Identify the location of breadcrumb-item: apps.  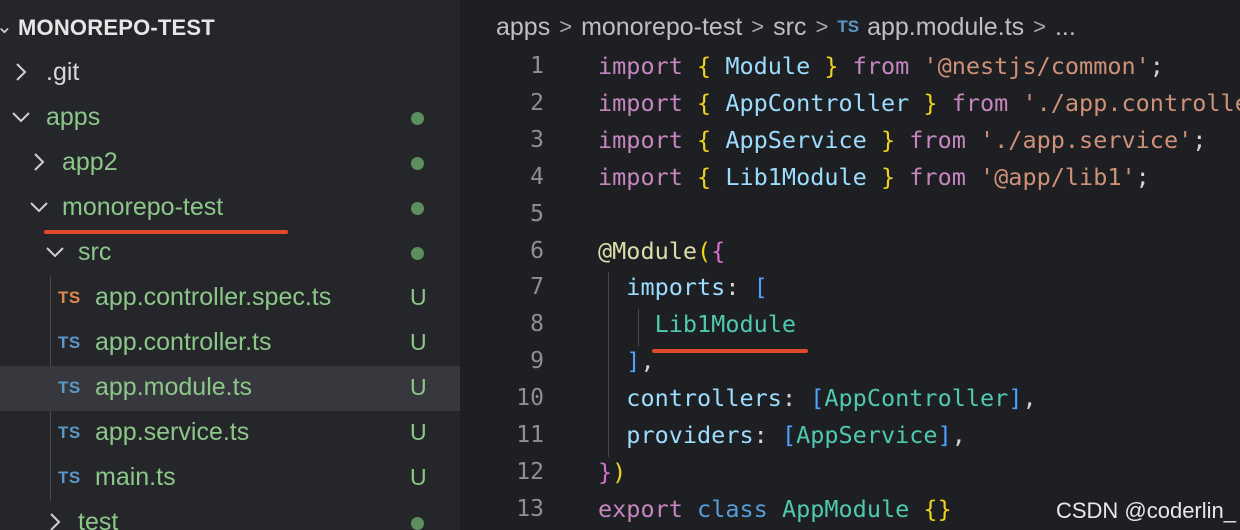
(523, 27).